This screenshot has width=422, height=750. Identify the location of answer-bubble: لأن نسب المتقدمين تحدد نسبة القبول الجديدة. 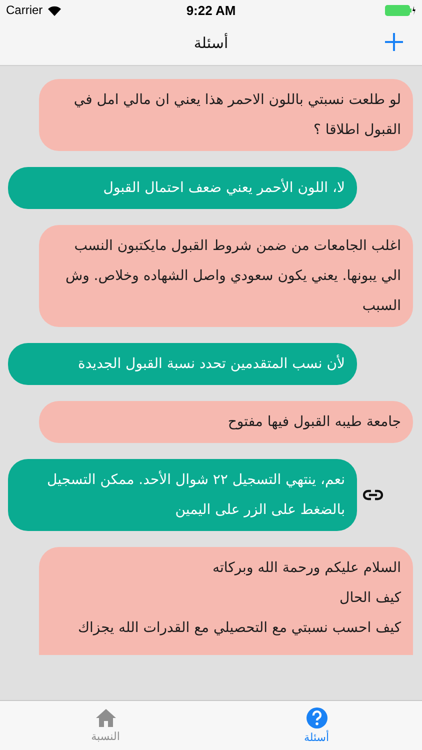
(182, 364).